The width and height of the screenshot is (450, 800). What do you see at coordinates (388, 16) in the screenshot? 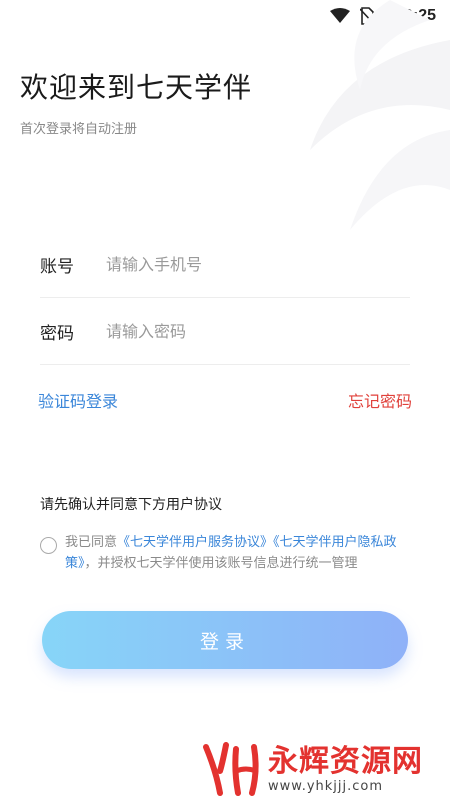
I see `battery-charging-icon` at bounding box center [388, 16].